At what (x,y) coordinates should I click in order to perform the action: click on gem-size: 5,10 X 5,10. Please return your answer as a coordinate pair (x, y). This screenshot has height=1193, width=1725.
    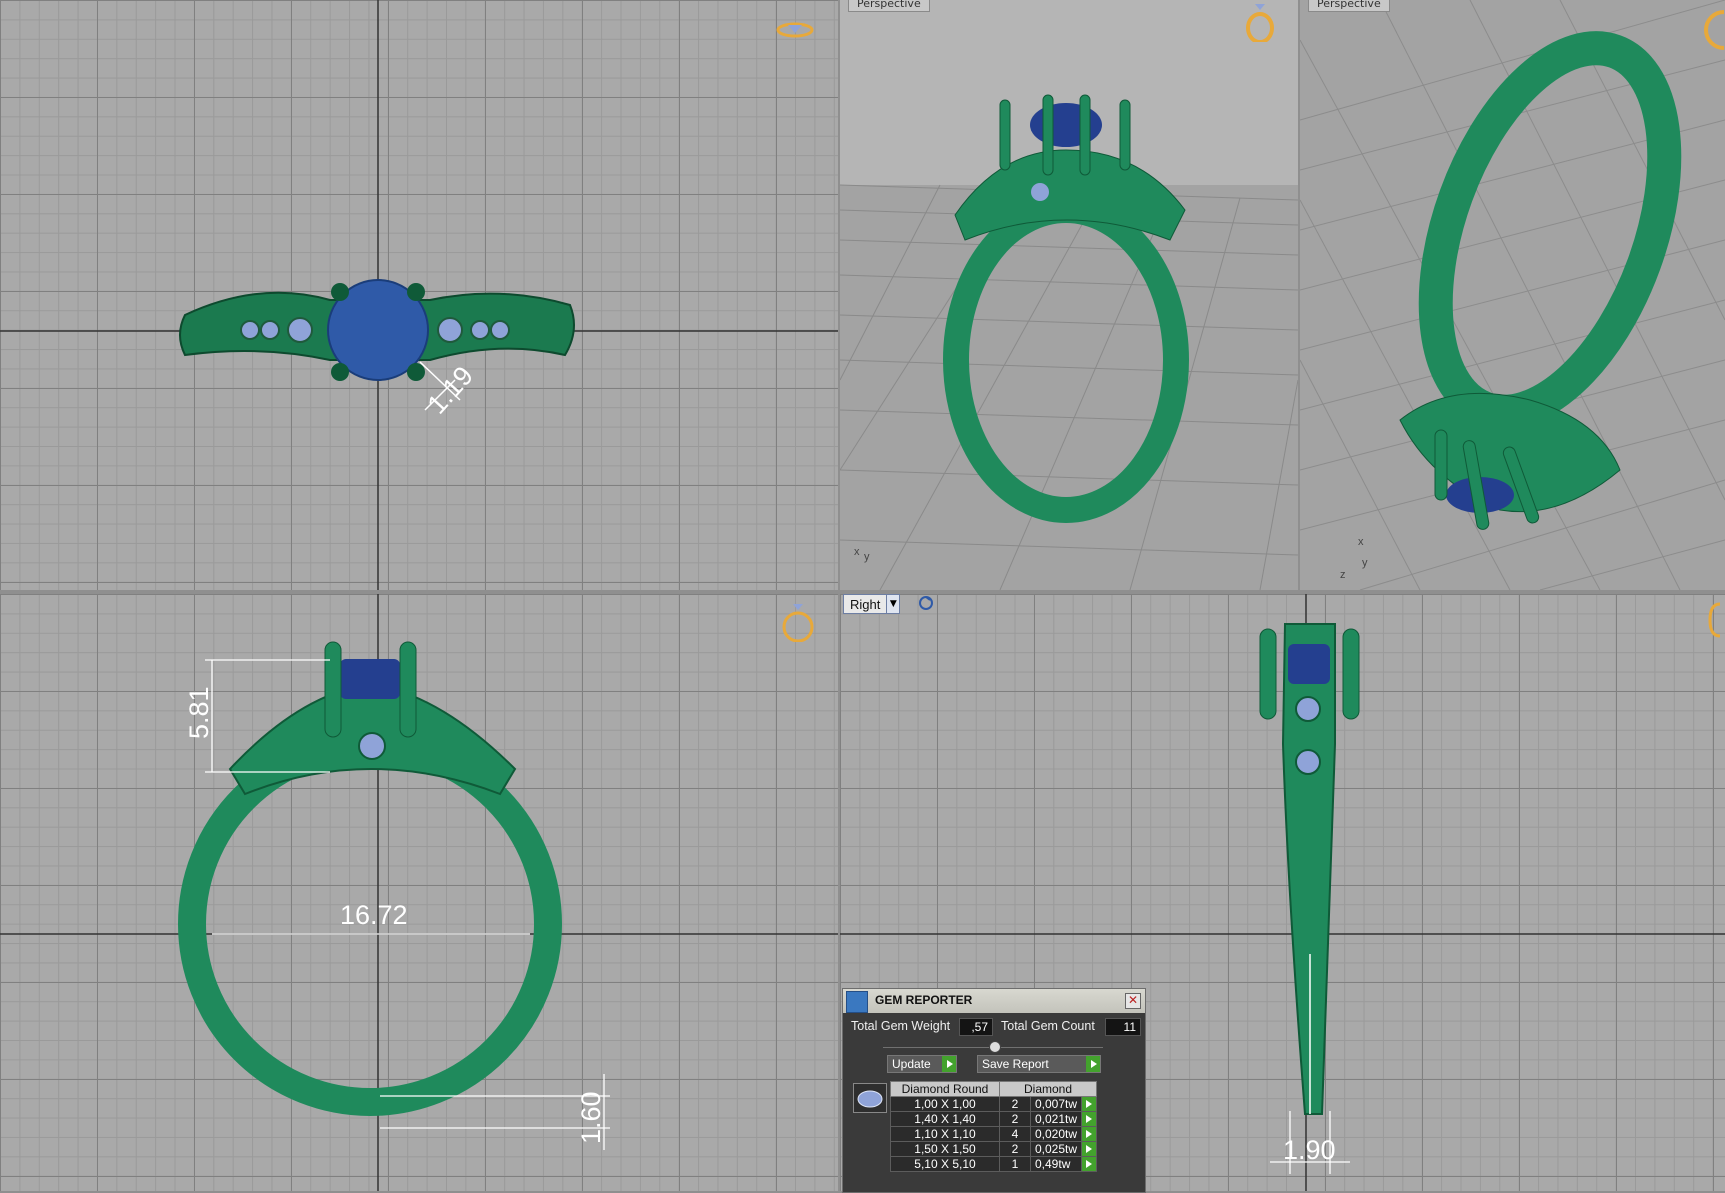
    Looking at the image, I should click on (945, 1164).